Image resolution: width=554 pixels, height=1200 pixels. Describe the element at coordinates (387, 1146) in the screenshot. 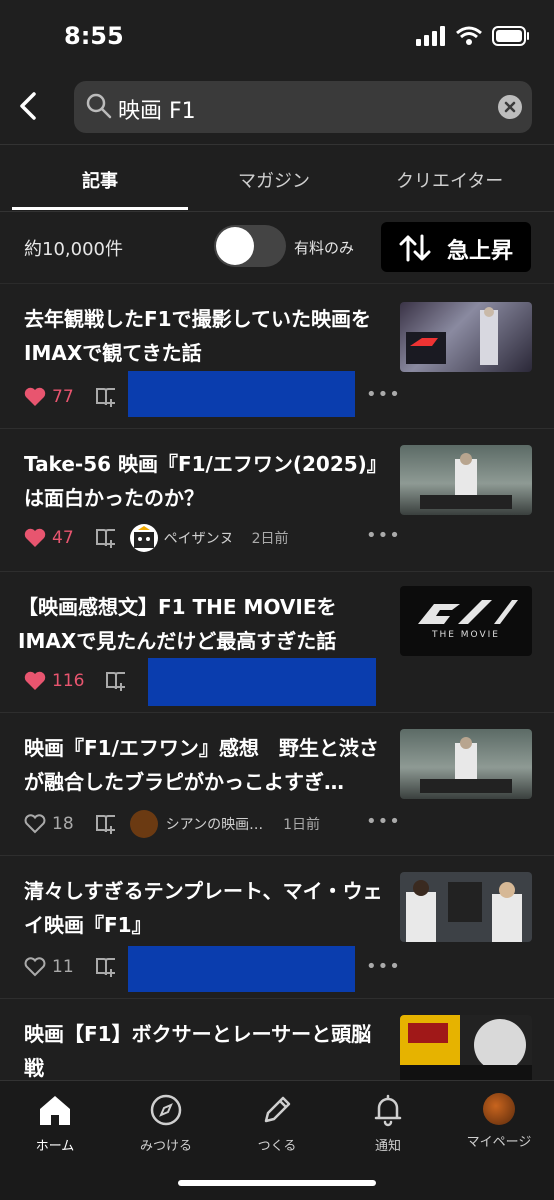

I see `nav-label: 通知` at that location.